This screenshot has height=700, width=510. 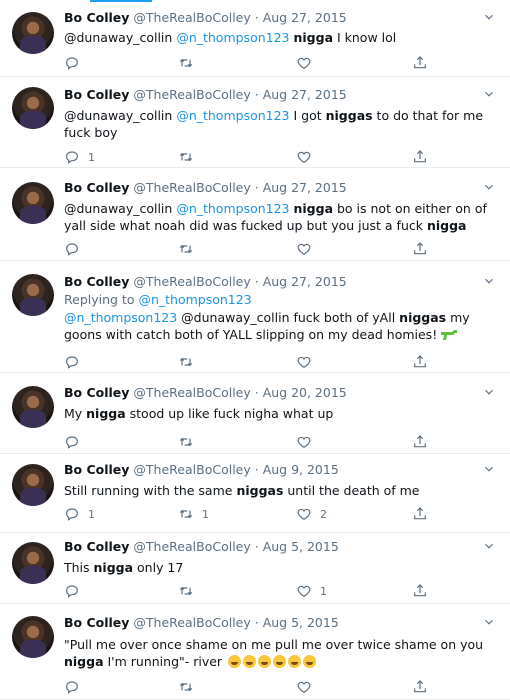 I want to click on tweet-text-segment: until the death of me, so click(x=351, y=490).